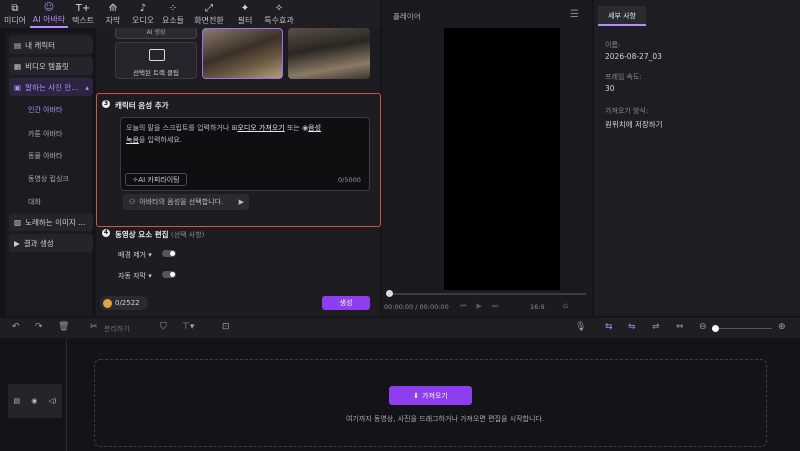 This screenshot has width=800, height=451. What do you see at coordinates (407, 16) in the screenshot?
I see `player-title: 플레이어` at bounding box center [407, 16].